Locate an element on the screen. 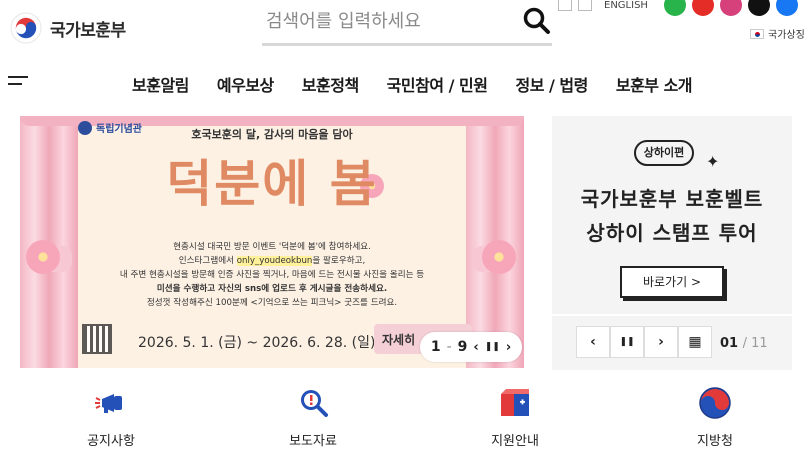  nav-item-compensation: 예우보상 is located at coordinates (245, 84).